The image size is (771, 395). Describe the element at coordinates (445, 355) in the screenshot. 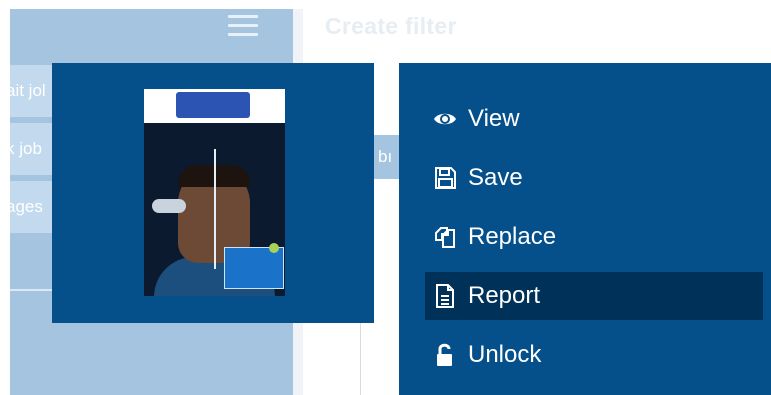

I see `unlock-icon` at that location.